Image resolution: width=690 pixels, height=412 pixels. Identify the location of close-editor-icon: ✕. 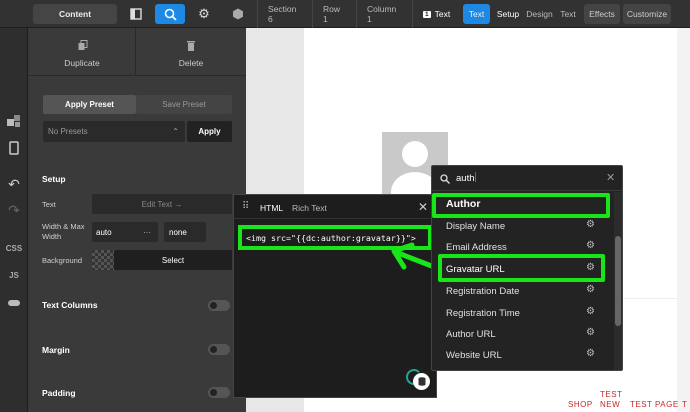
(423, 207).